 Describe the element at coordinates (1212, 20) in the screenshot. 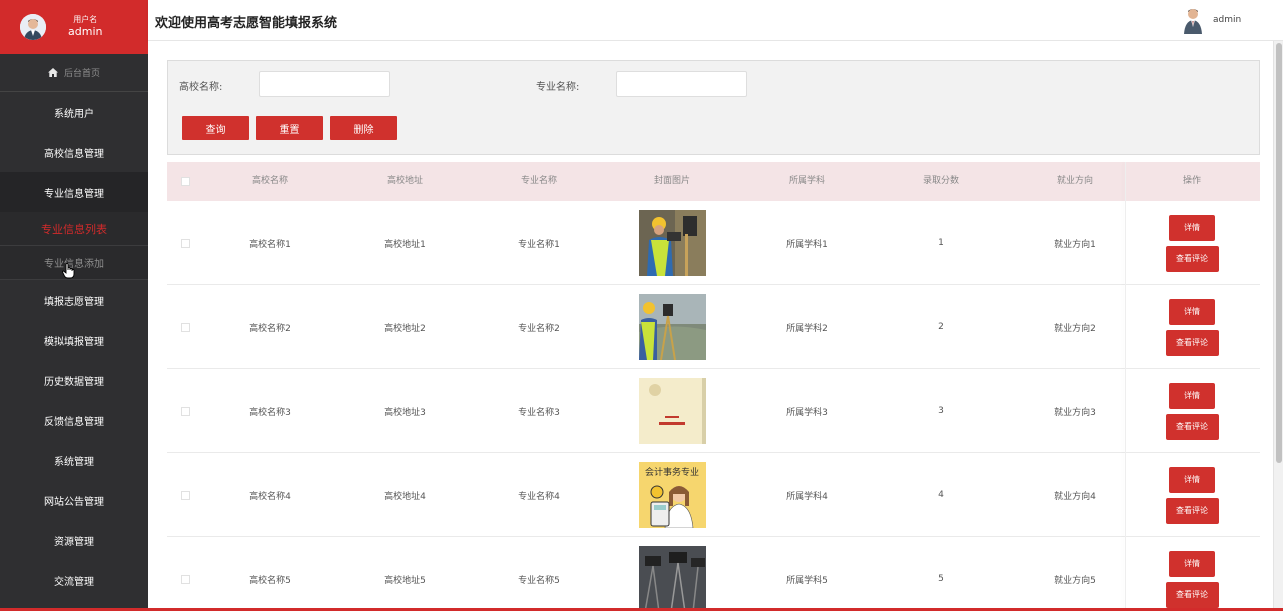

I see `header-user-menu: admin` at that location.